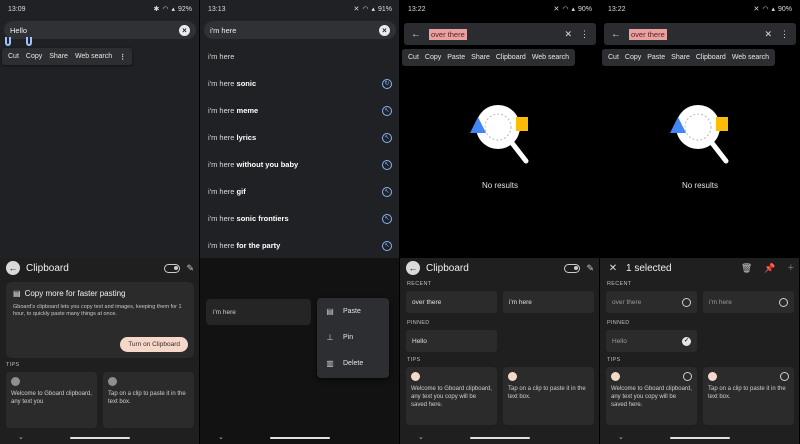  I want to click on suggestion-item: i'm here for the party ↖, so click(299, 245).